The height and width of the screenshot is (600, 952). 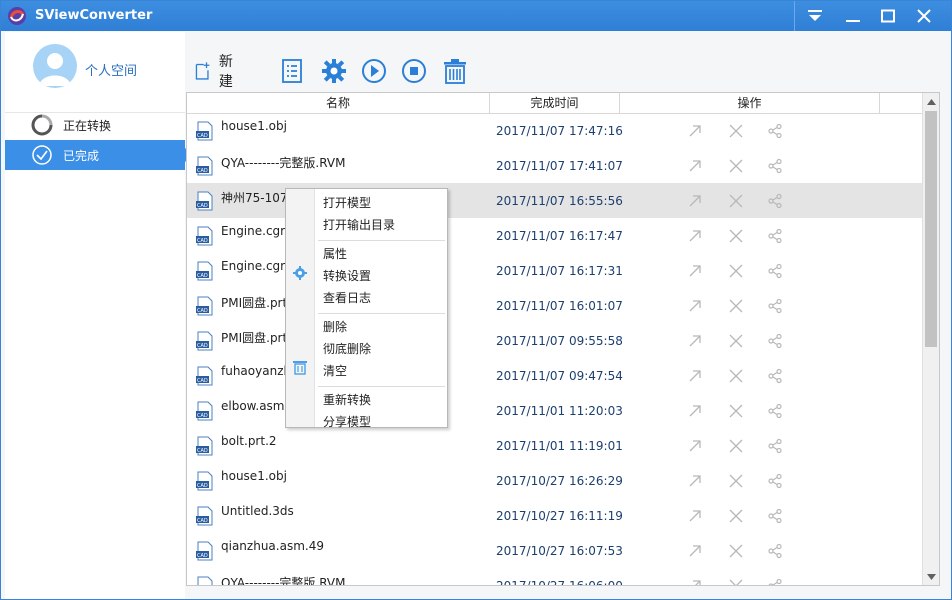 I want to click on context-menu-item: 查看日志, so click(x=347, y=298).